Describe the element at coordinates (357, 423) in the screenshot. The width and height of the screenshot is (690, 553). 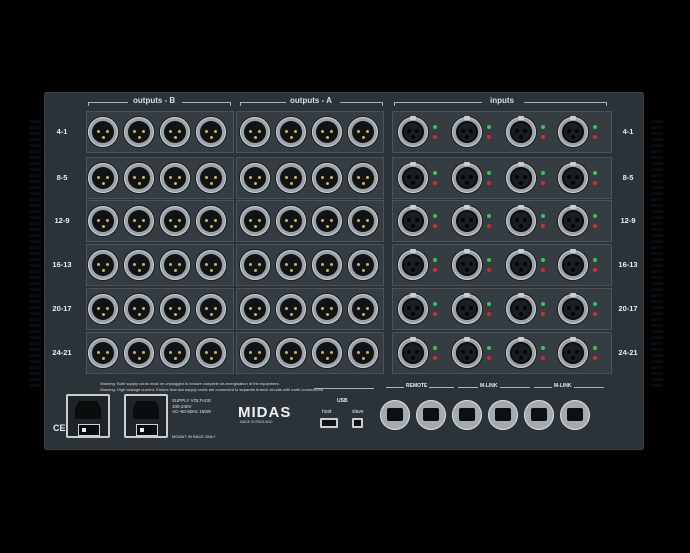
I see `usb-slave-port` at that location.